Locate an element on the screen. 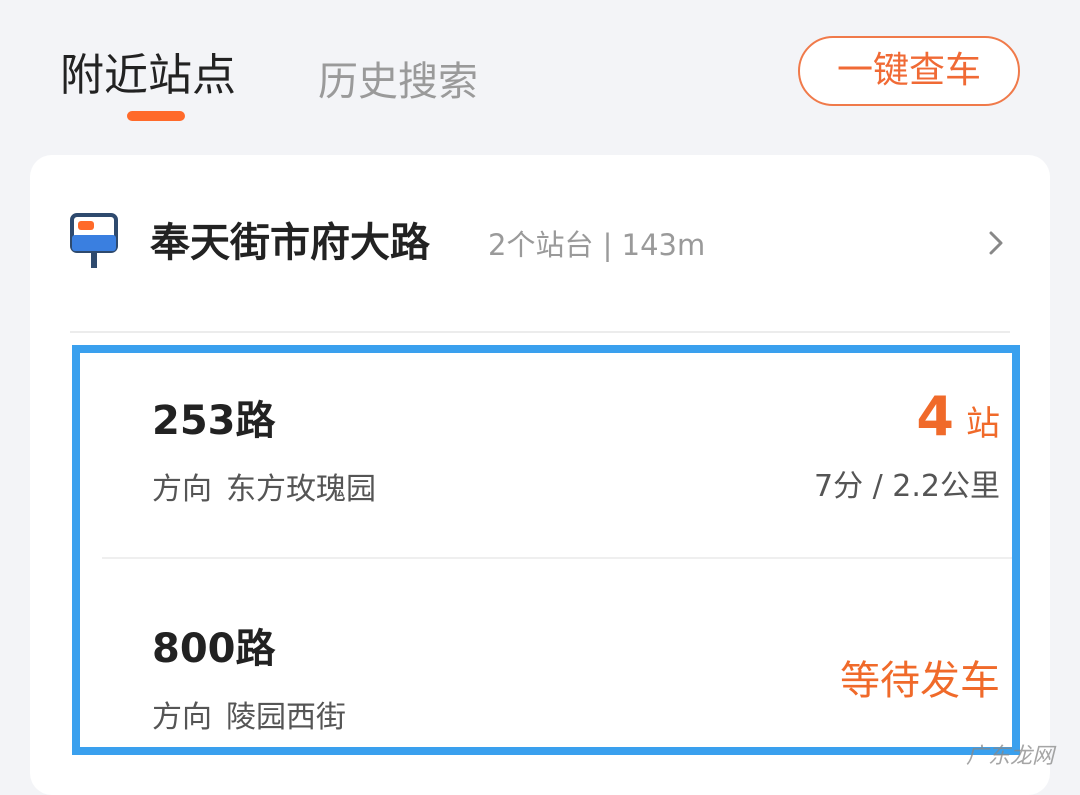 This screenshot has height=795, width=1080. station-platforms-distance: 2个站台 | 143m is located at coordinates (597, 245).